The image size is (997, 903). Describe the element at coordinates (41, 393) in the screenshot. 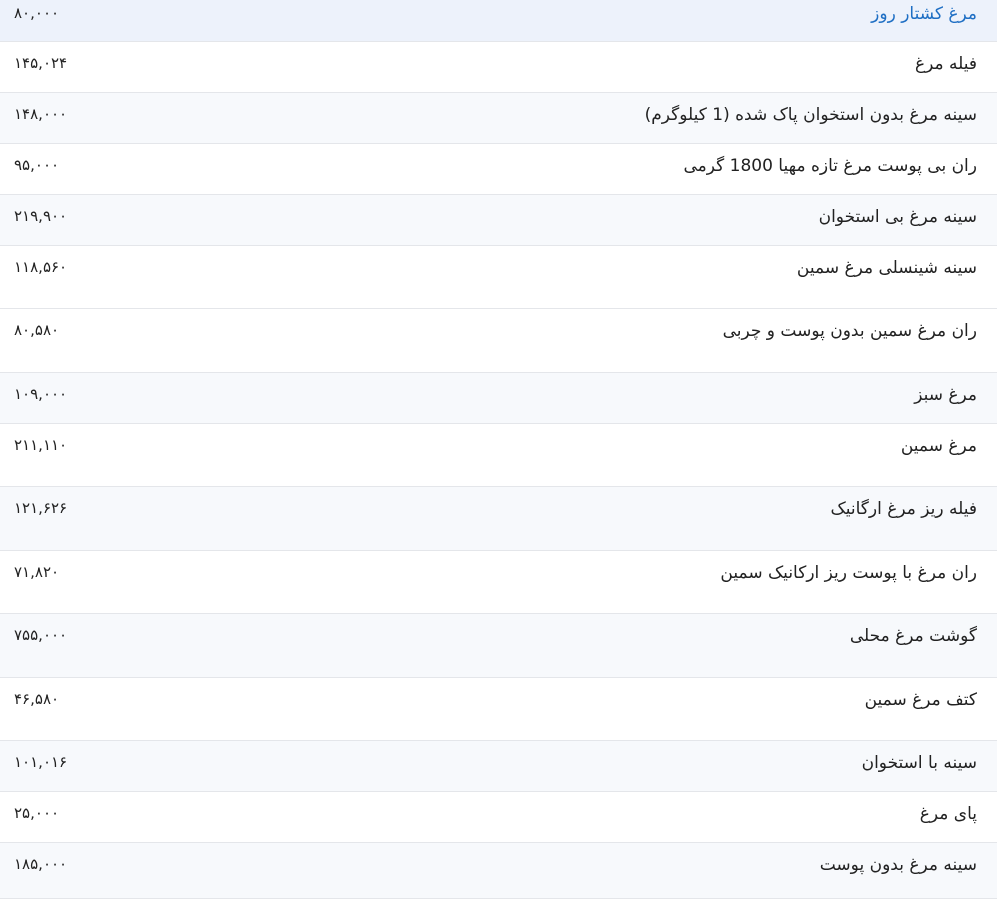

I see `price-cell: ۱۰۹,۰۰۰` at that location.